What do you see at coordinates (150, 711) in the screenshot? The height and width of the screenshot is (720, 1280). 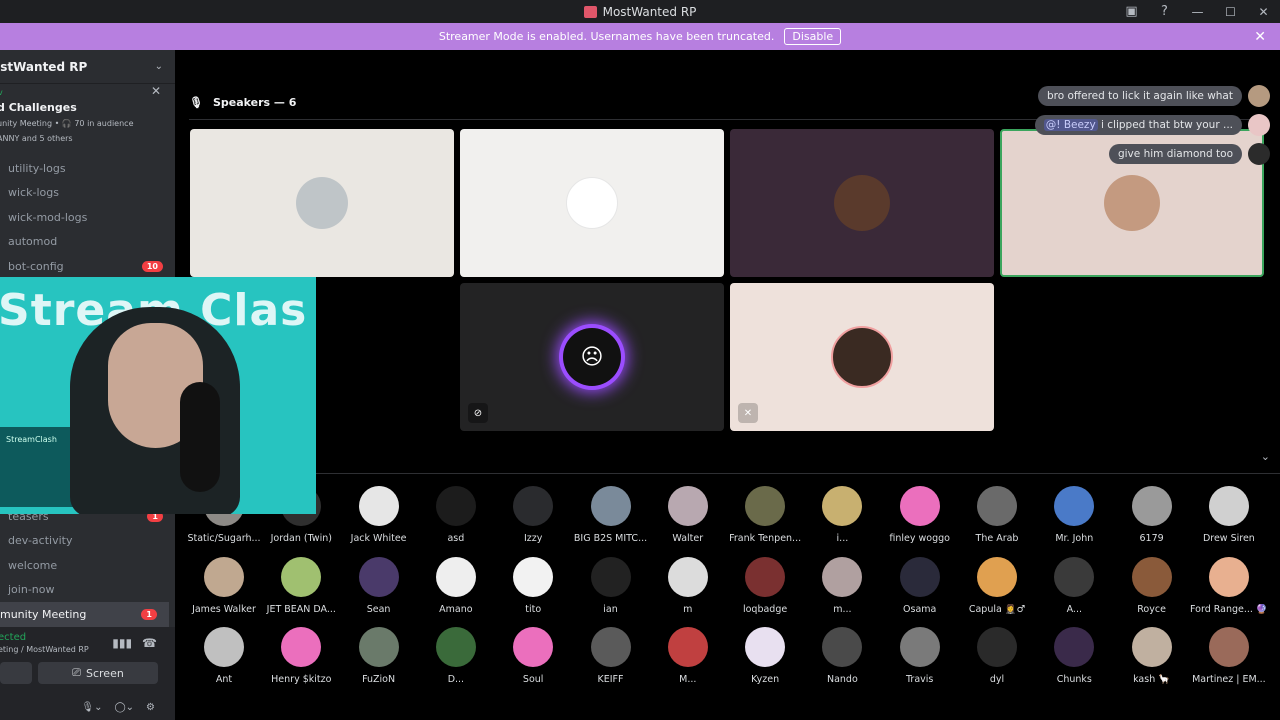 I see `settings-gear-icon: ⚙` at bounding box center [150, 711].